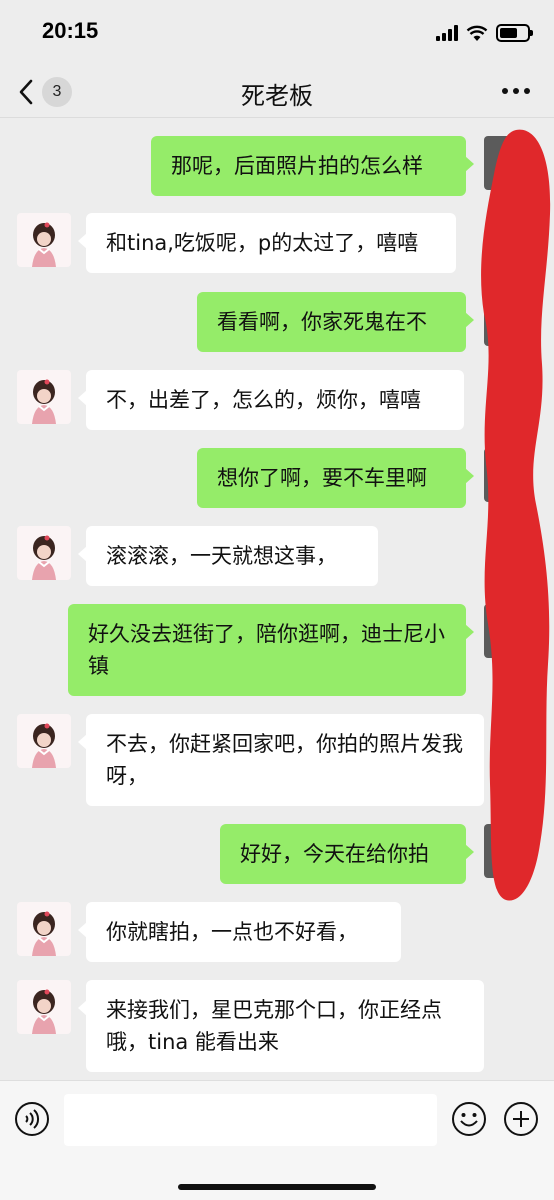  I want to click on message-sent: 那呢，后面照片拍的怎么样, so click(312, 166).